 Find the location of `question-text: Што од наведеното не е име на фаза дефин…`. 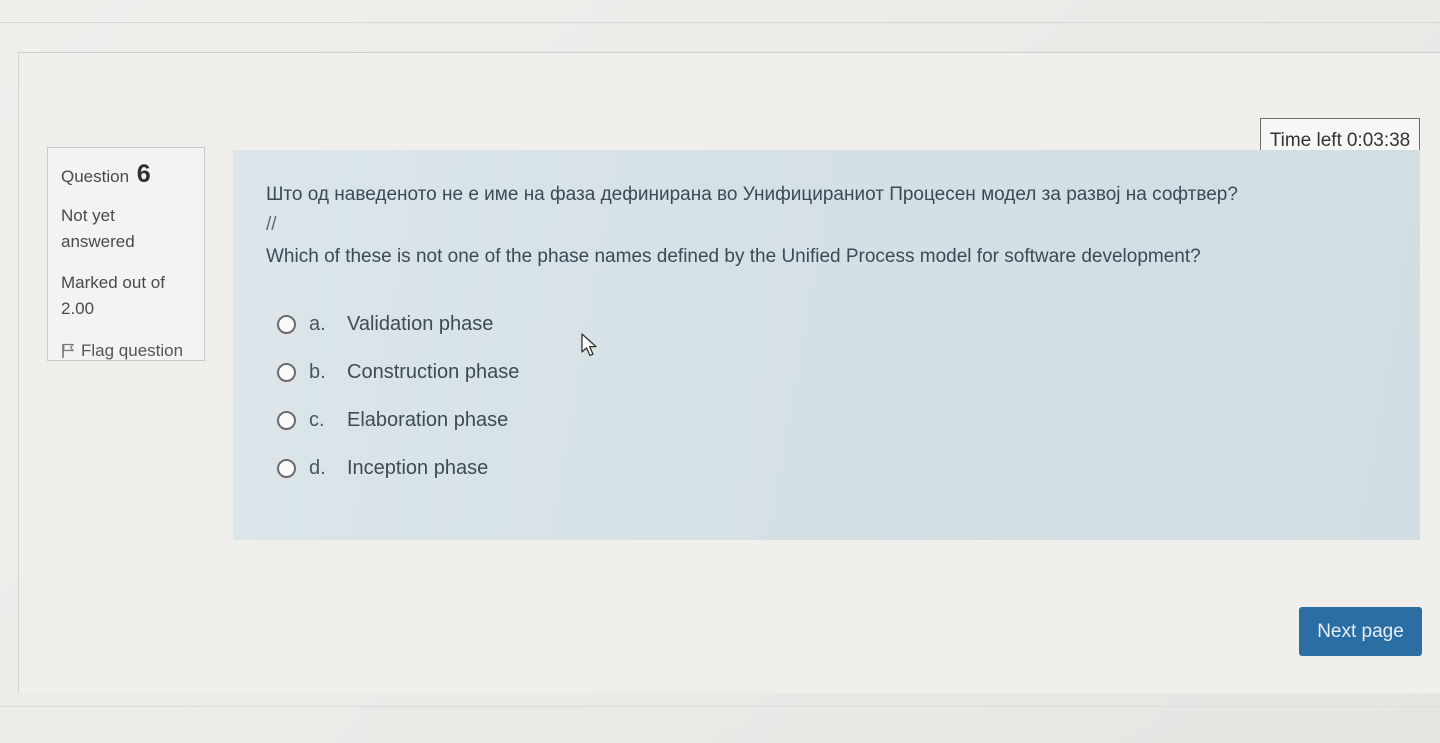

question-text: Што од наведеното не е име на фаза дефин… is located at coordinates (843, 226).